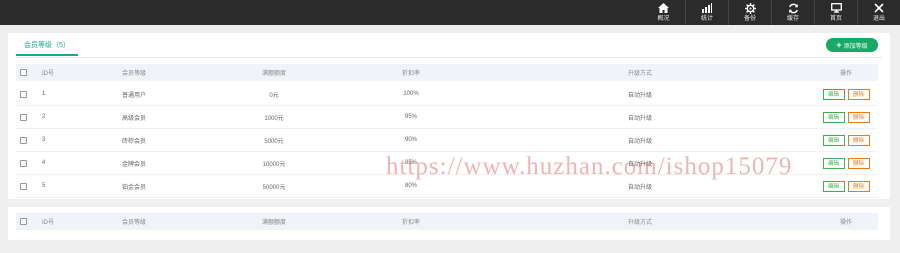 Image resolution: width=900 pixels, height=253 pixels. Describe the element at coordinates (134, 95) in the screenshot. I see `cell-level: 普通用户` at that location.